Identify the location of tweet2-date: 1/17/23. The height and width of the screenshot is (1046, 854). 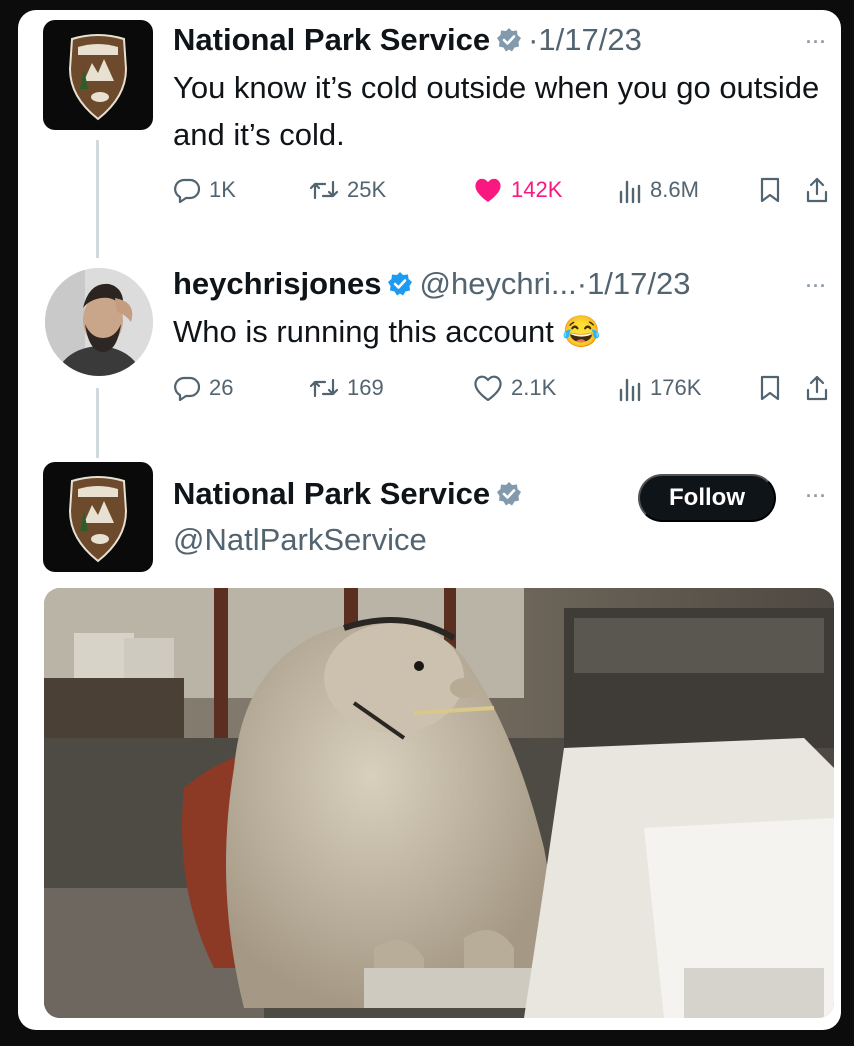
(638, 284).